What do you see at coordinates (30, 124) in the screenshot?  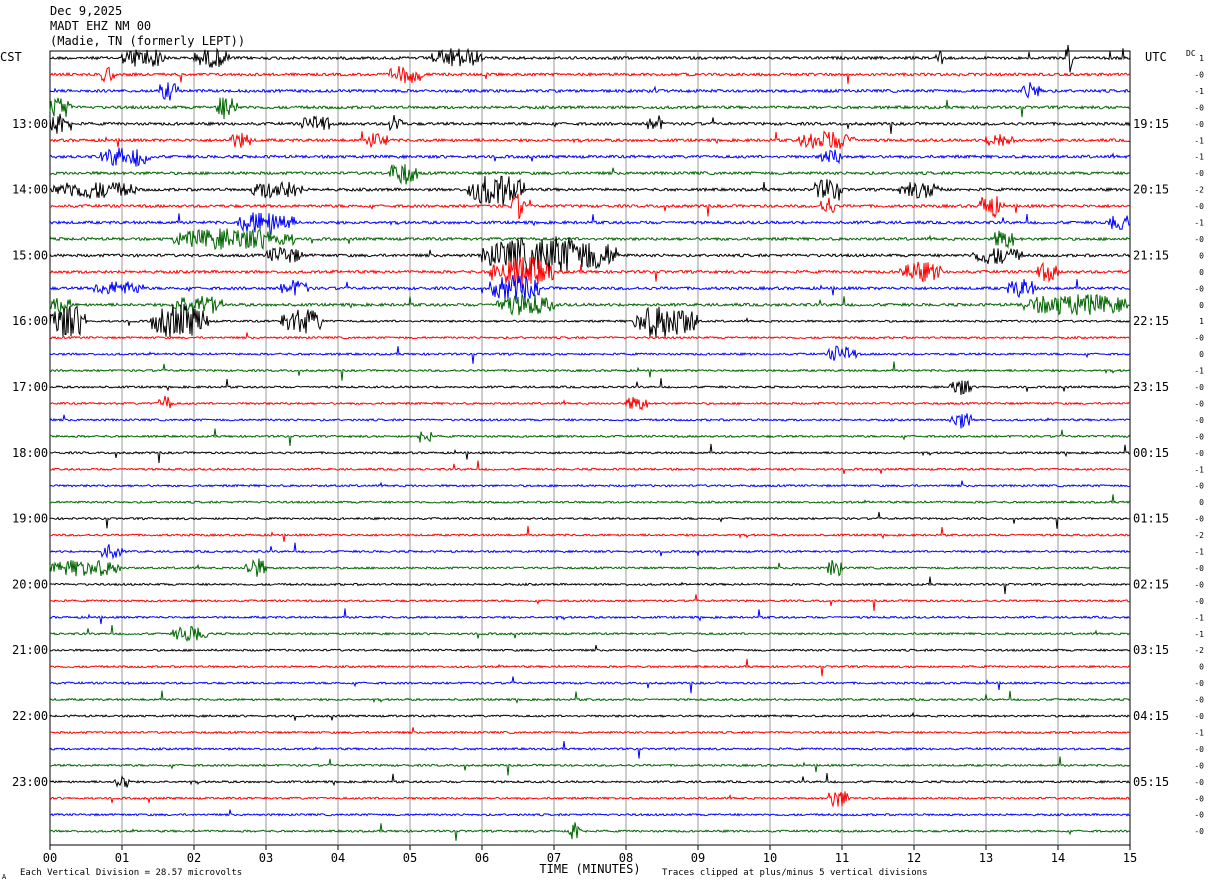 I see `cst-hour-label: 13:00` at bounding box center [30, 124].